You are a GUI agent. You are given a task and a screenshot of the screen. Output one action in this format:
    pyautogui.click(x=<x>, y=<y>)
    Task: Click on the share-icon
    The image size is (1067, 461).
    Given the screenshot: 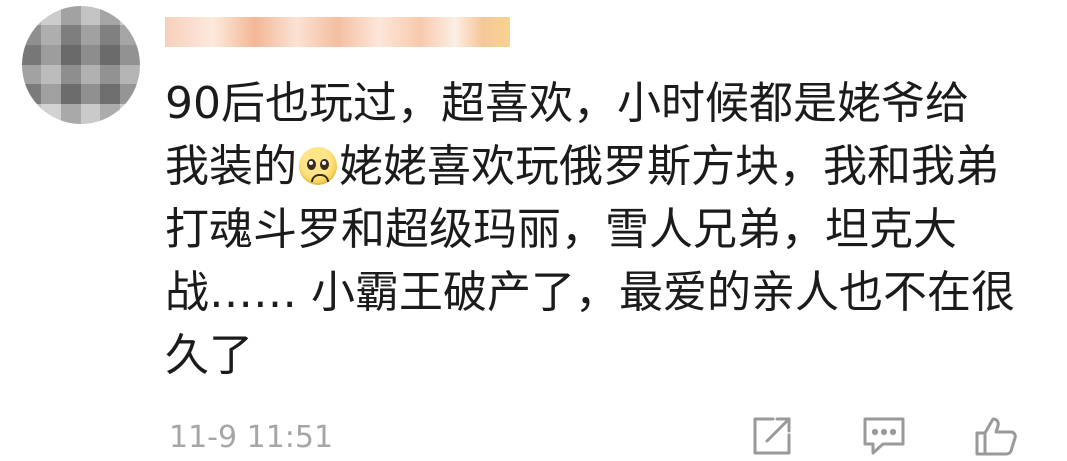 What is the action you would take?
    pyautogui.click(x=772, y=436)
    